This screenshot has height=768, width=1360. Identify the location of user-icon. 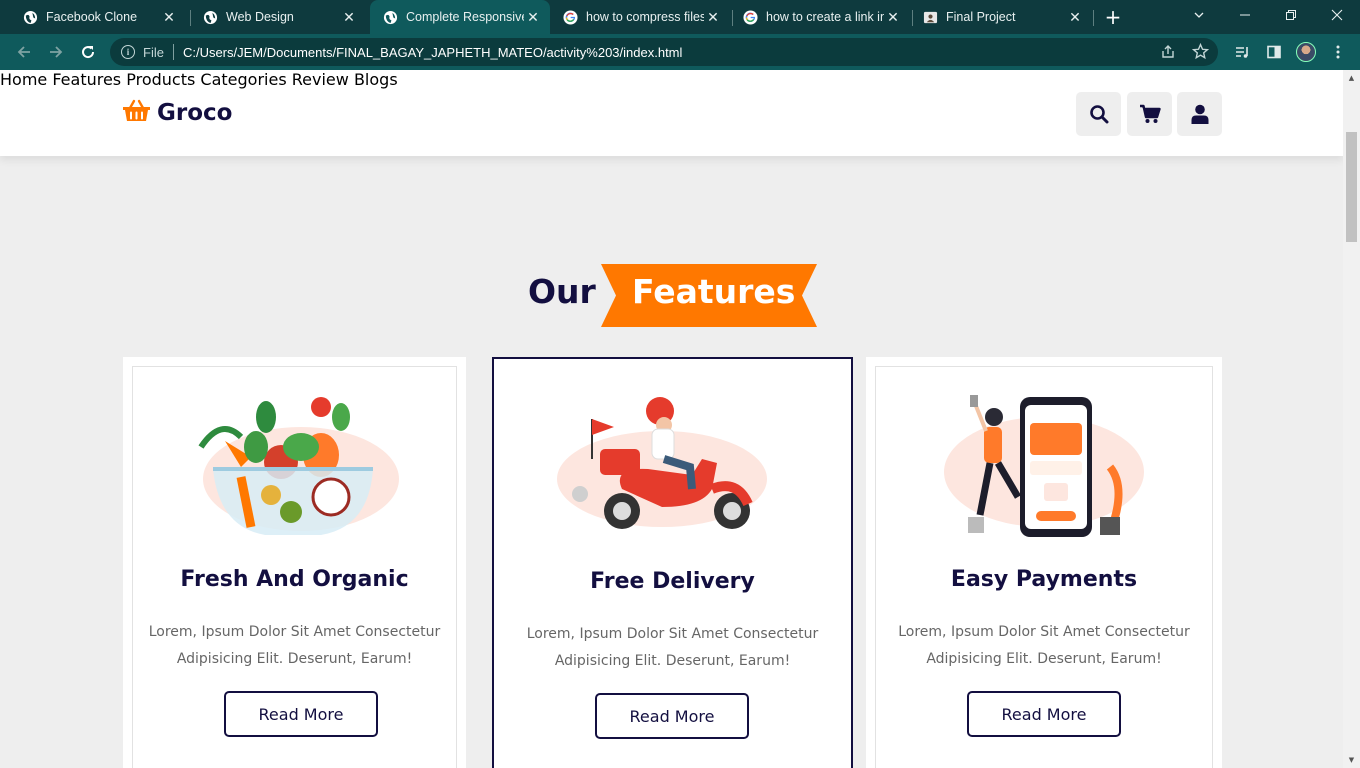
(1199, 114).